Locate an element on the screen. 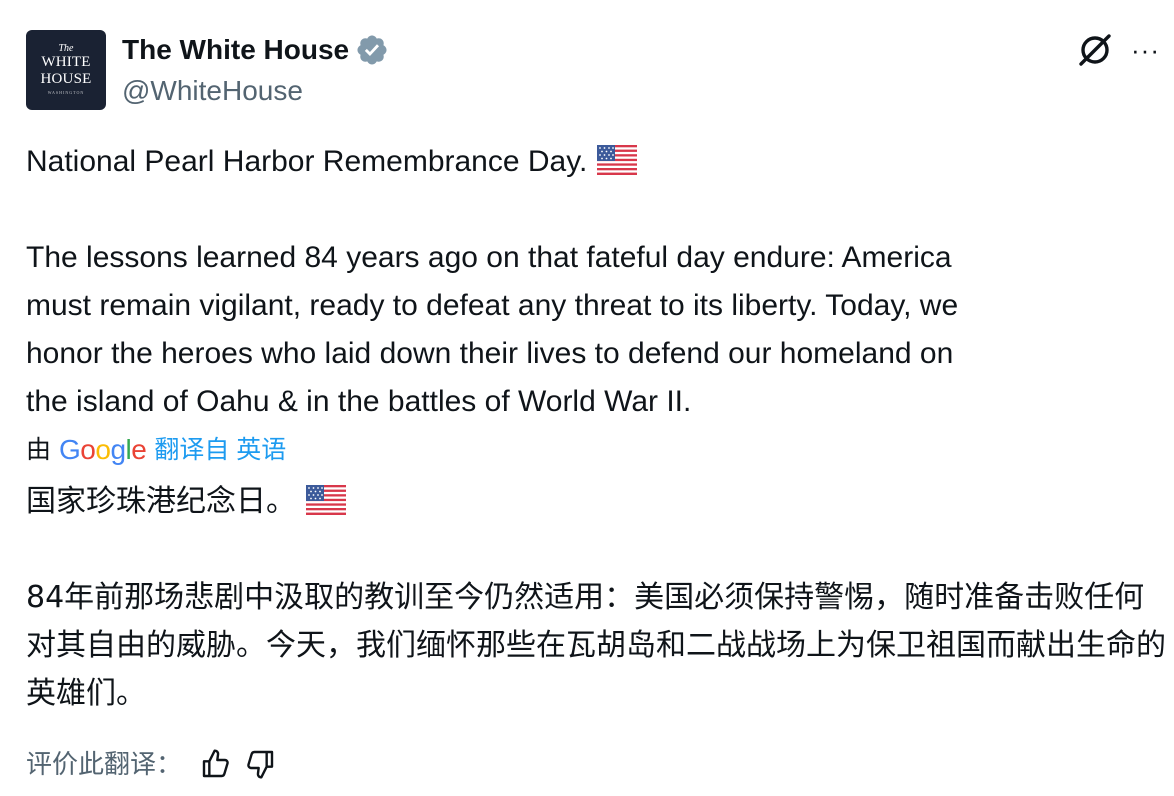 The image size is (1174, 796). more-icon: ··· is located at coordinates (1145, 50).